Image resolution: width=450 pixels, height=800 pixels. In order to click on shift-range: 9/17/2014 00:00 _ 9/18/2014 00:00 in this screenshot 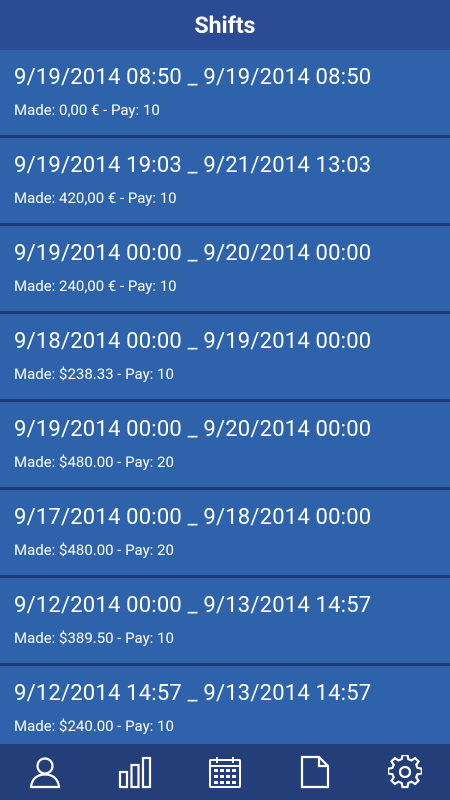, I will do `click(193, 517)`.